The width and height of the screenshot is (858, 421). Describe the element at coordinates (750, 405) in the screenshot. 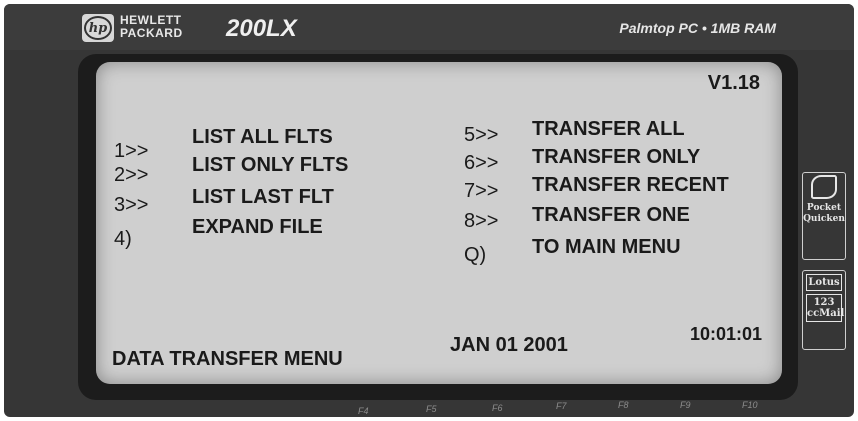

I see `function-key-f10: F10` at that location.